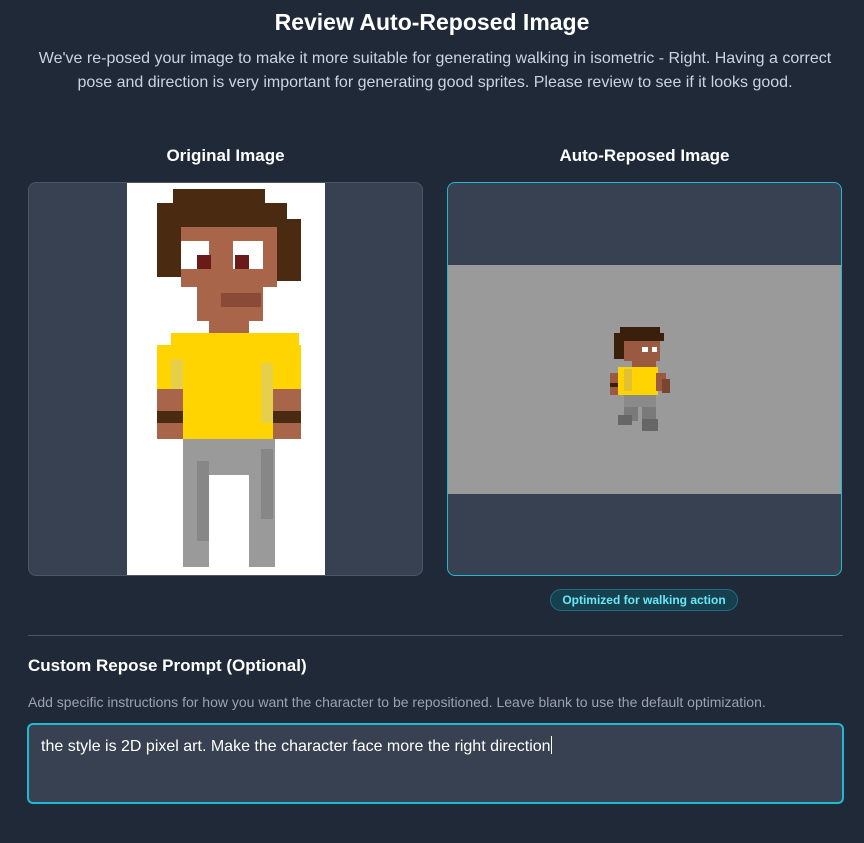 Image resolution: width=864 pixels, height=843 pixels. What do you see at coordinates (167, 665) in the screenshot?
I see `custom-prompt-heading: Custom Repose Prompt (Optional)` at bounding box center [167, 665].